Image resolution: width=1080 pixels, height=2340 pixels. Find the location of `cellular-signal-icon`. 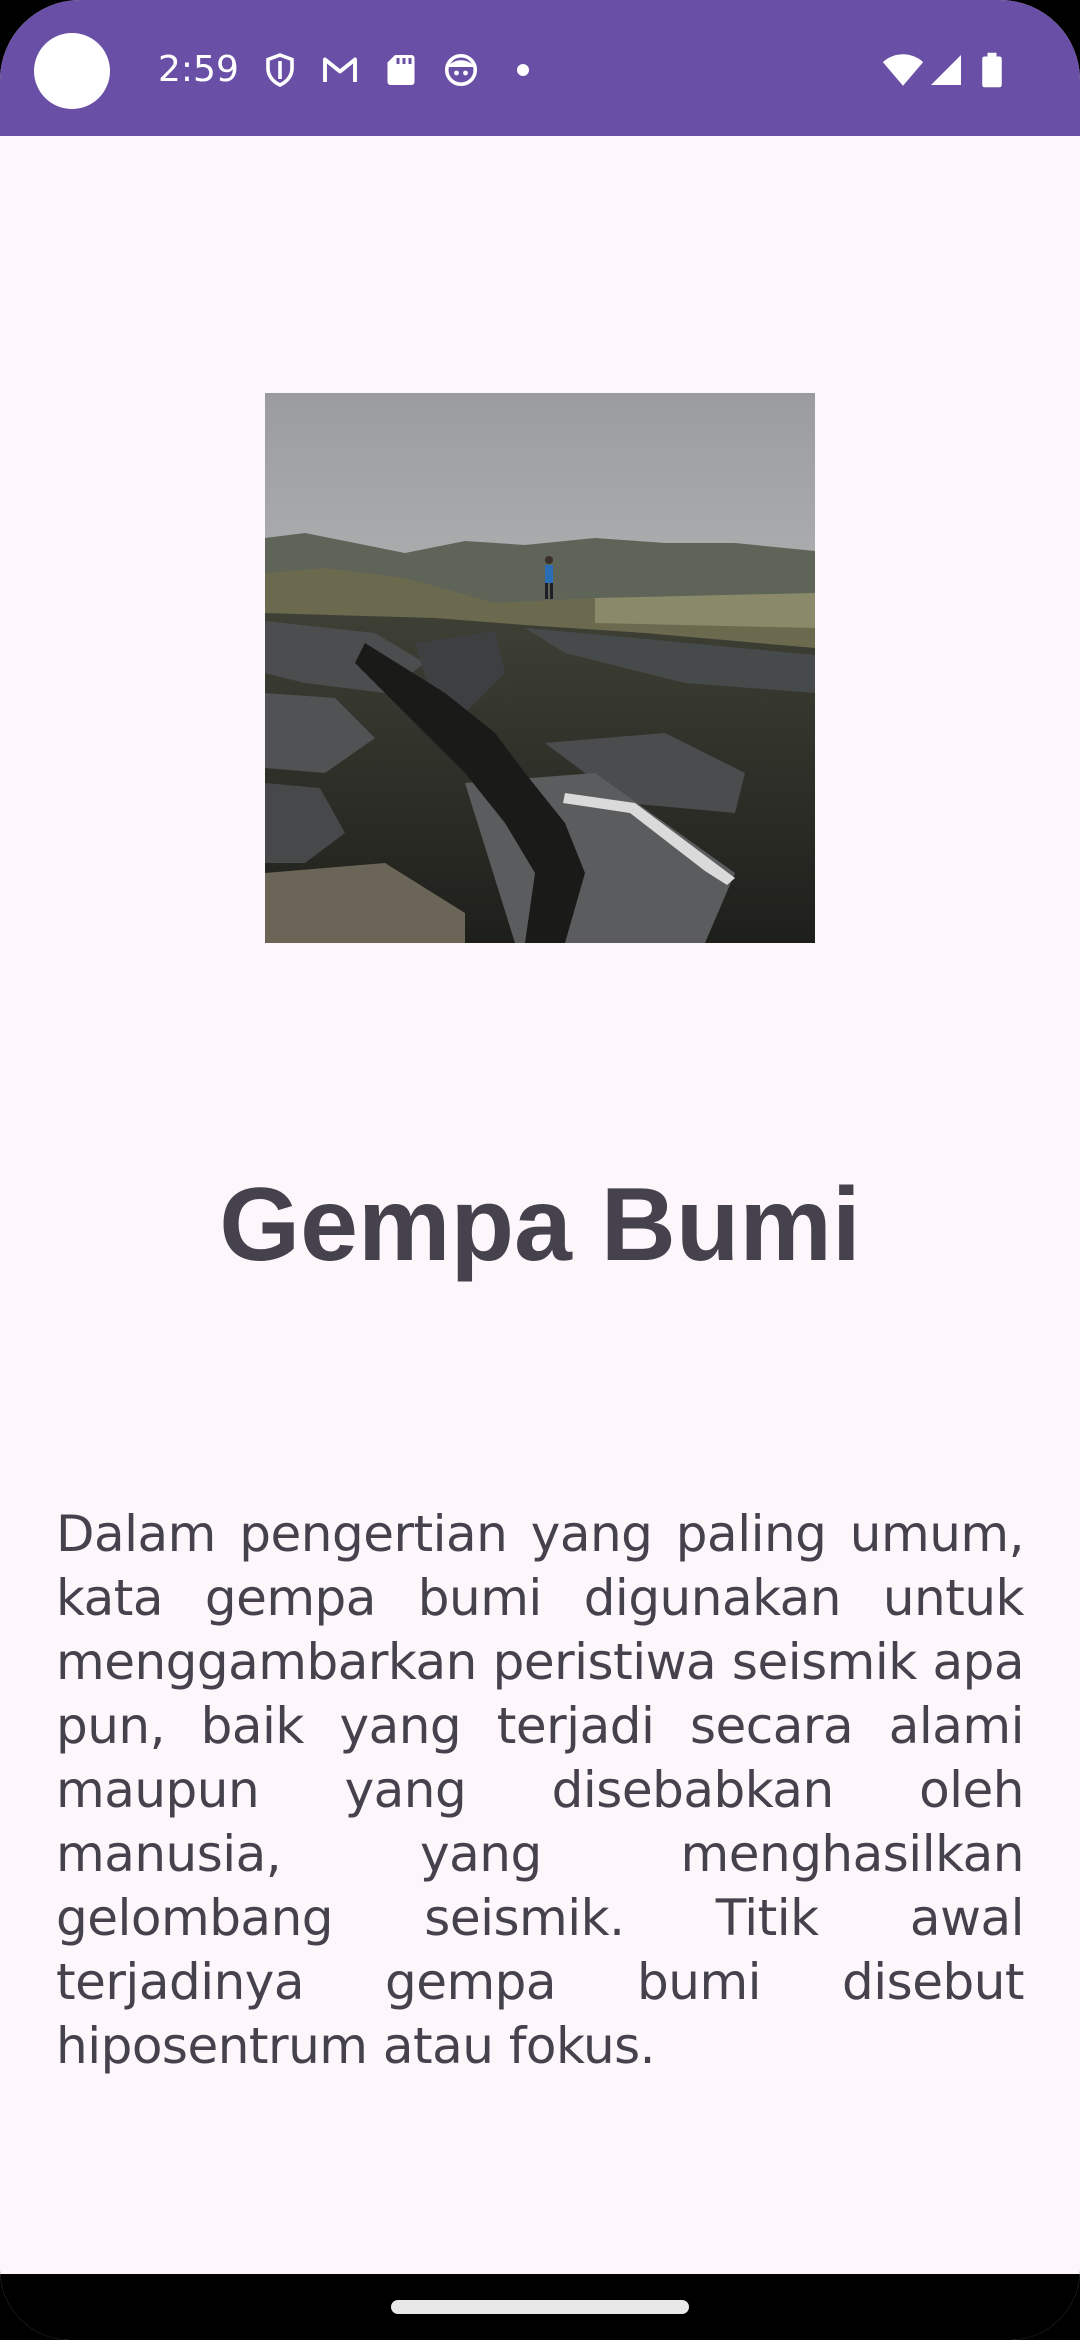

cellular-signal-icon is located at coordinates (946, 70).